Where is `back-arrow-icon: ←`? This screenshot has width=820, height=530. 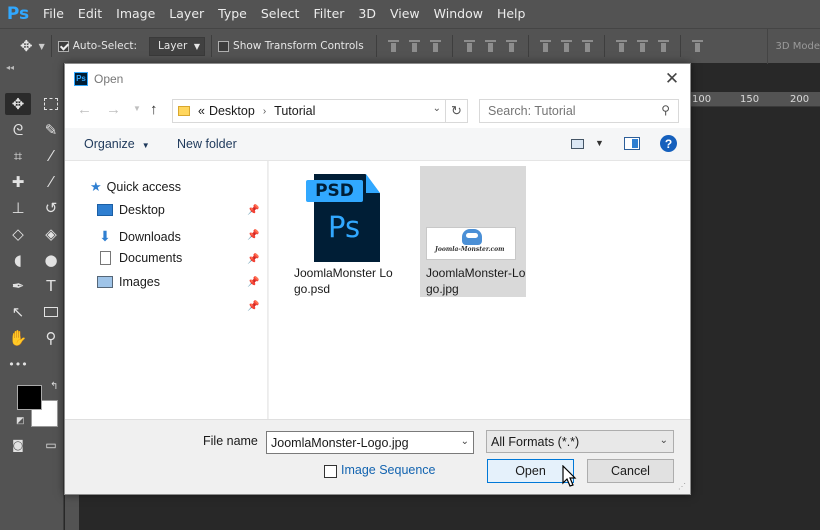
back-arrow-icon: ← is located at coordinates (84, 109).